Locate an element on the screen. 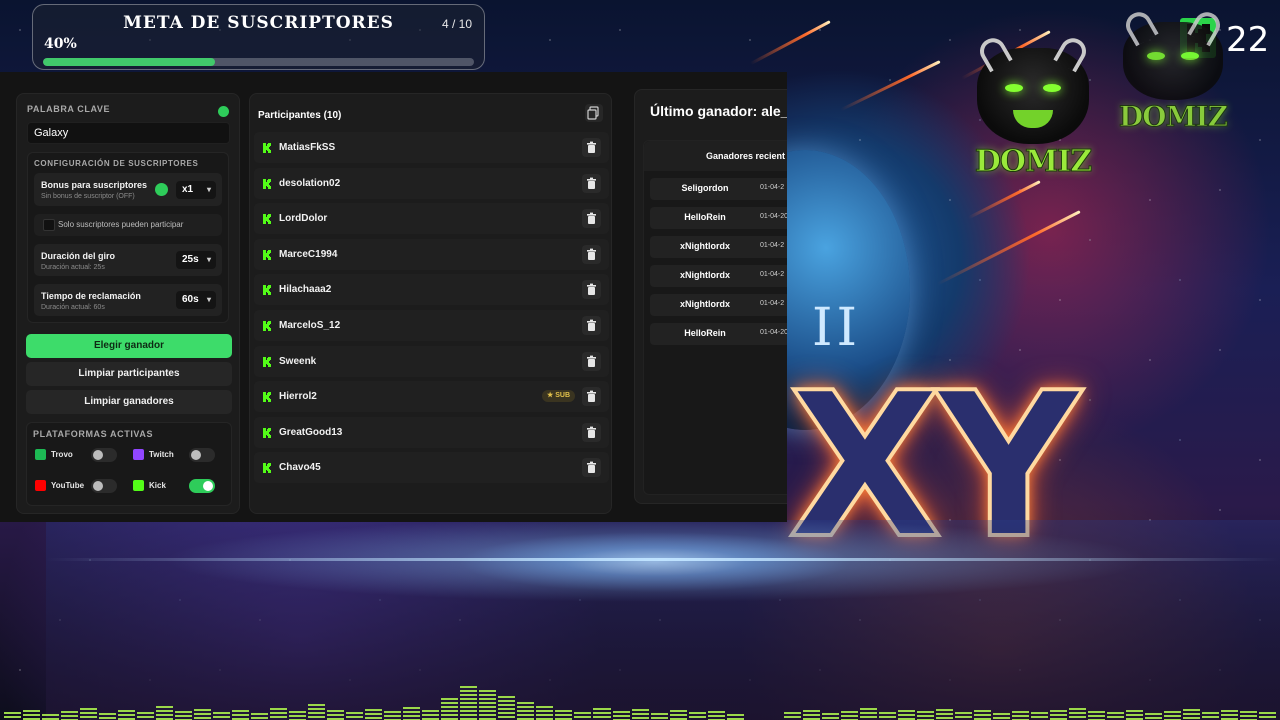 The width and height of the screenshot is (1280, 720). twitch-toggle is located at coordinates (202, 455).